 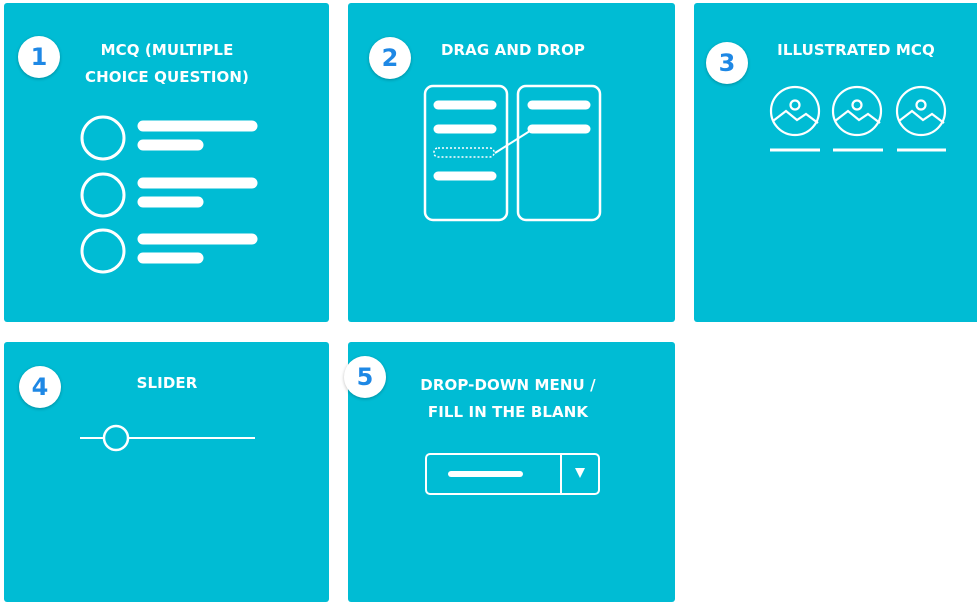 I want to click on slider-illustration-icon, so click(x=167, y=438).